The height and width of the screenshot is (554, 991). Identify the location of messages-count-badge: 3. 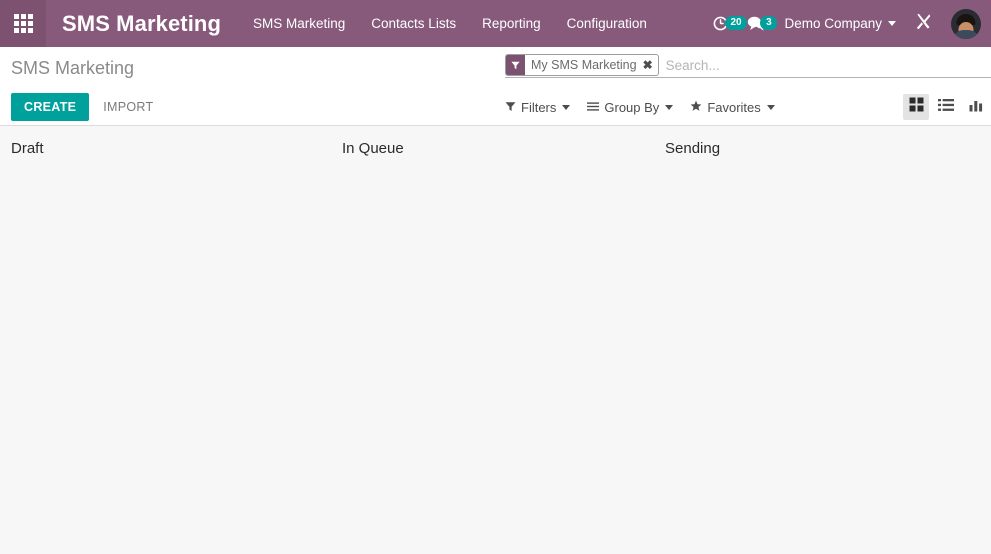
(769, 23).